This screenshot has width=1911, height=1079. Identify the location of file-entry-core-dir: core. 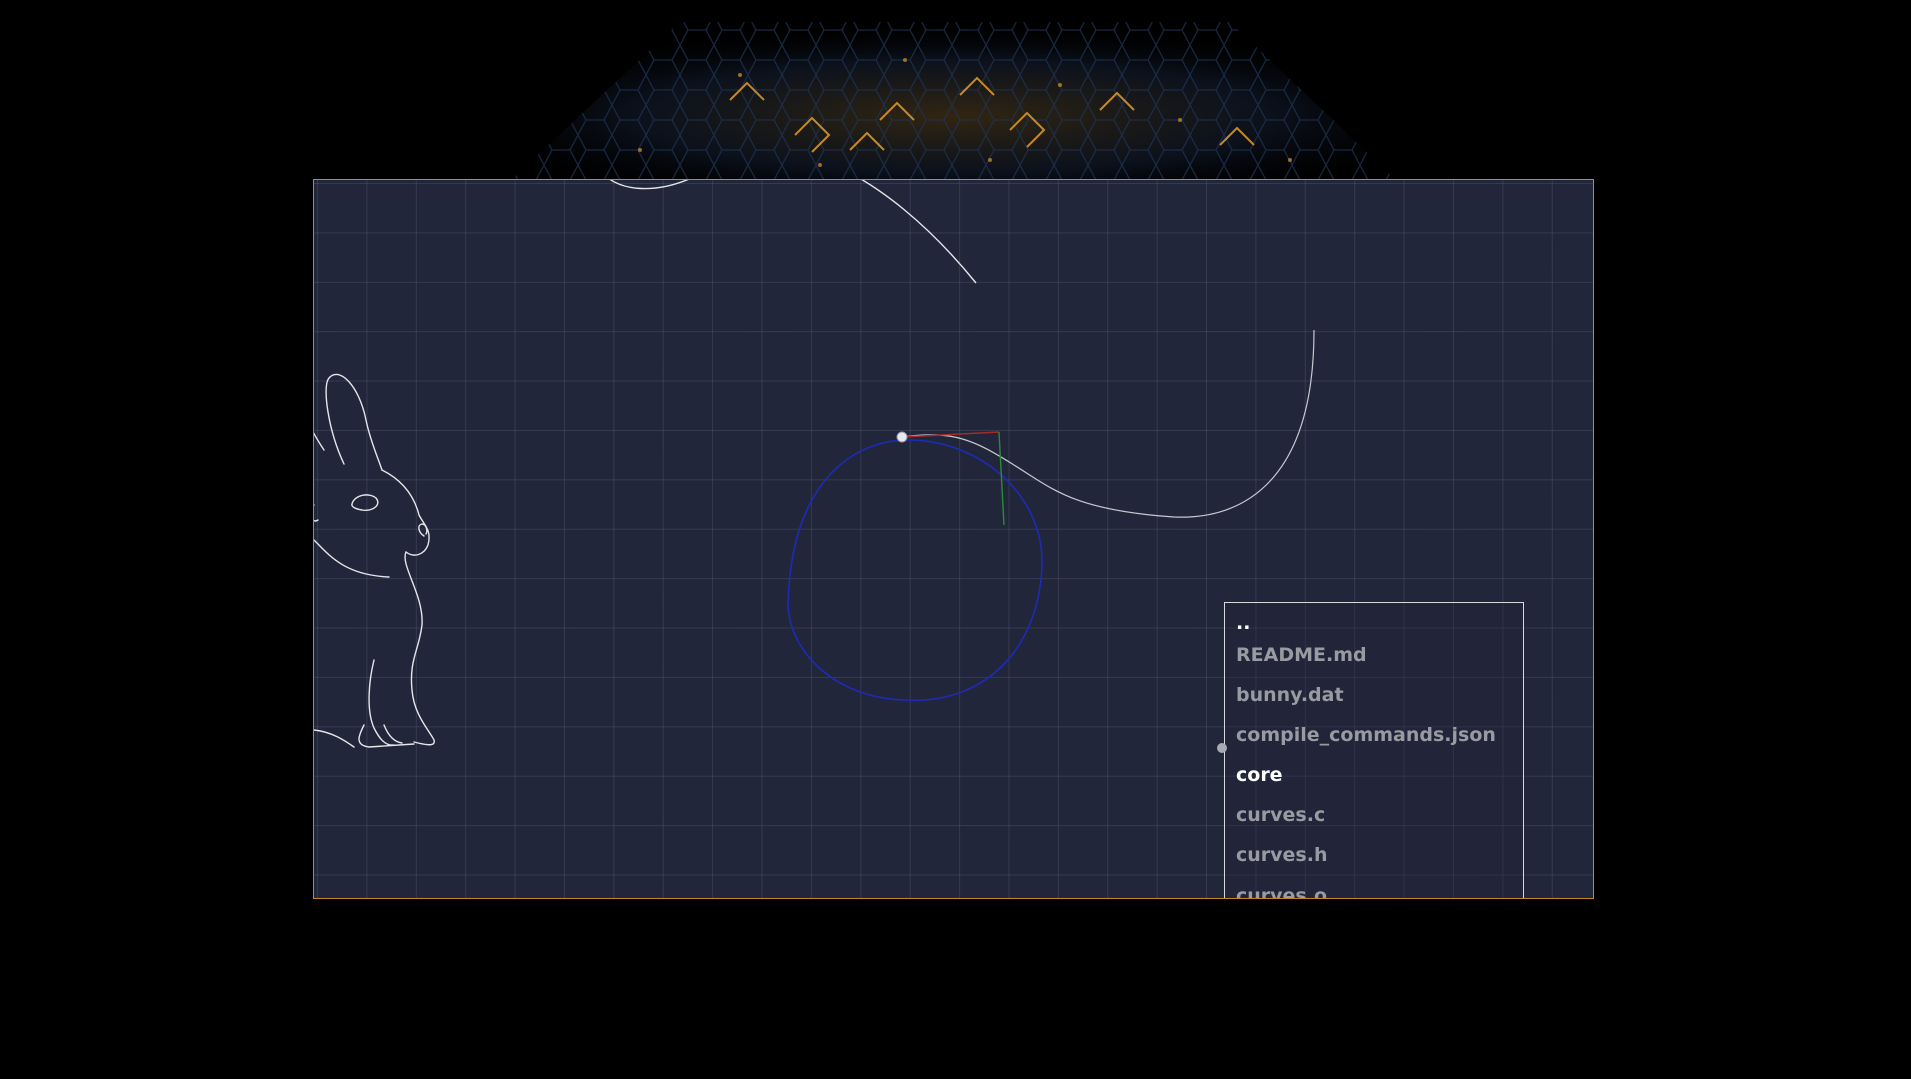
(1366, 775).